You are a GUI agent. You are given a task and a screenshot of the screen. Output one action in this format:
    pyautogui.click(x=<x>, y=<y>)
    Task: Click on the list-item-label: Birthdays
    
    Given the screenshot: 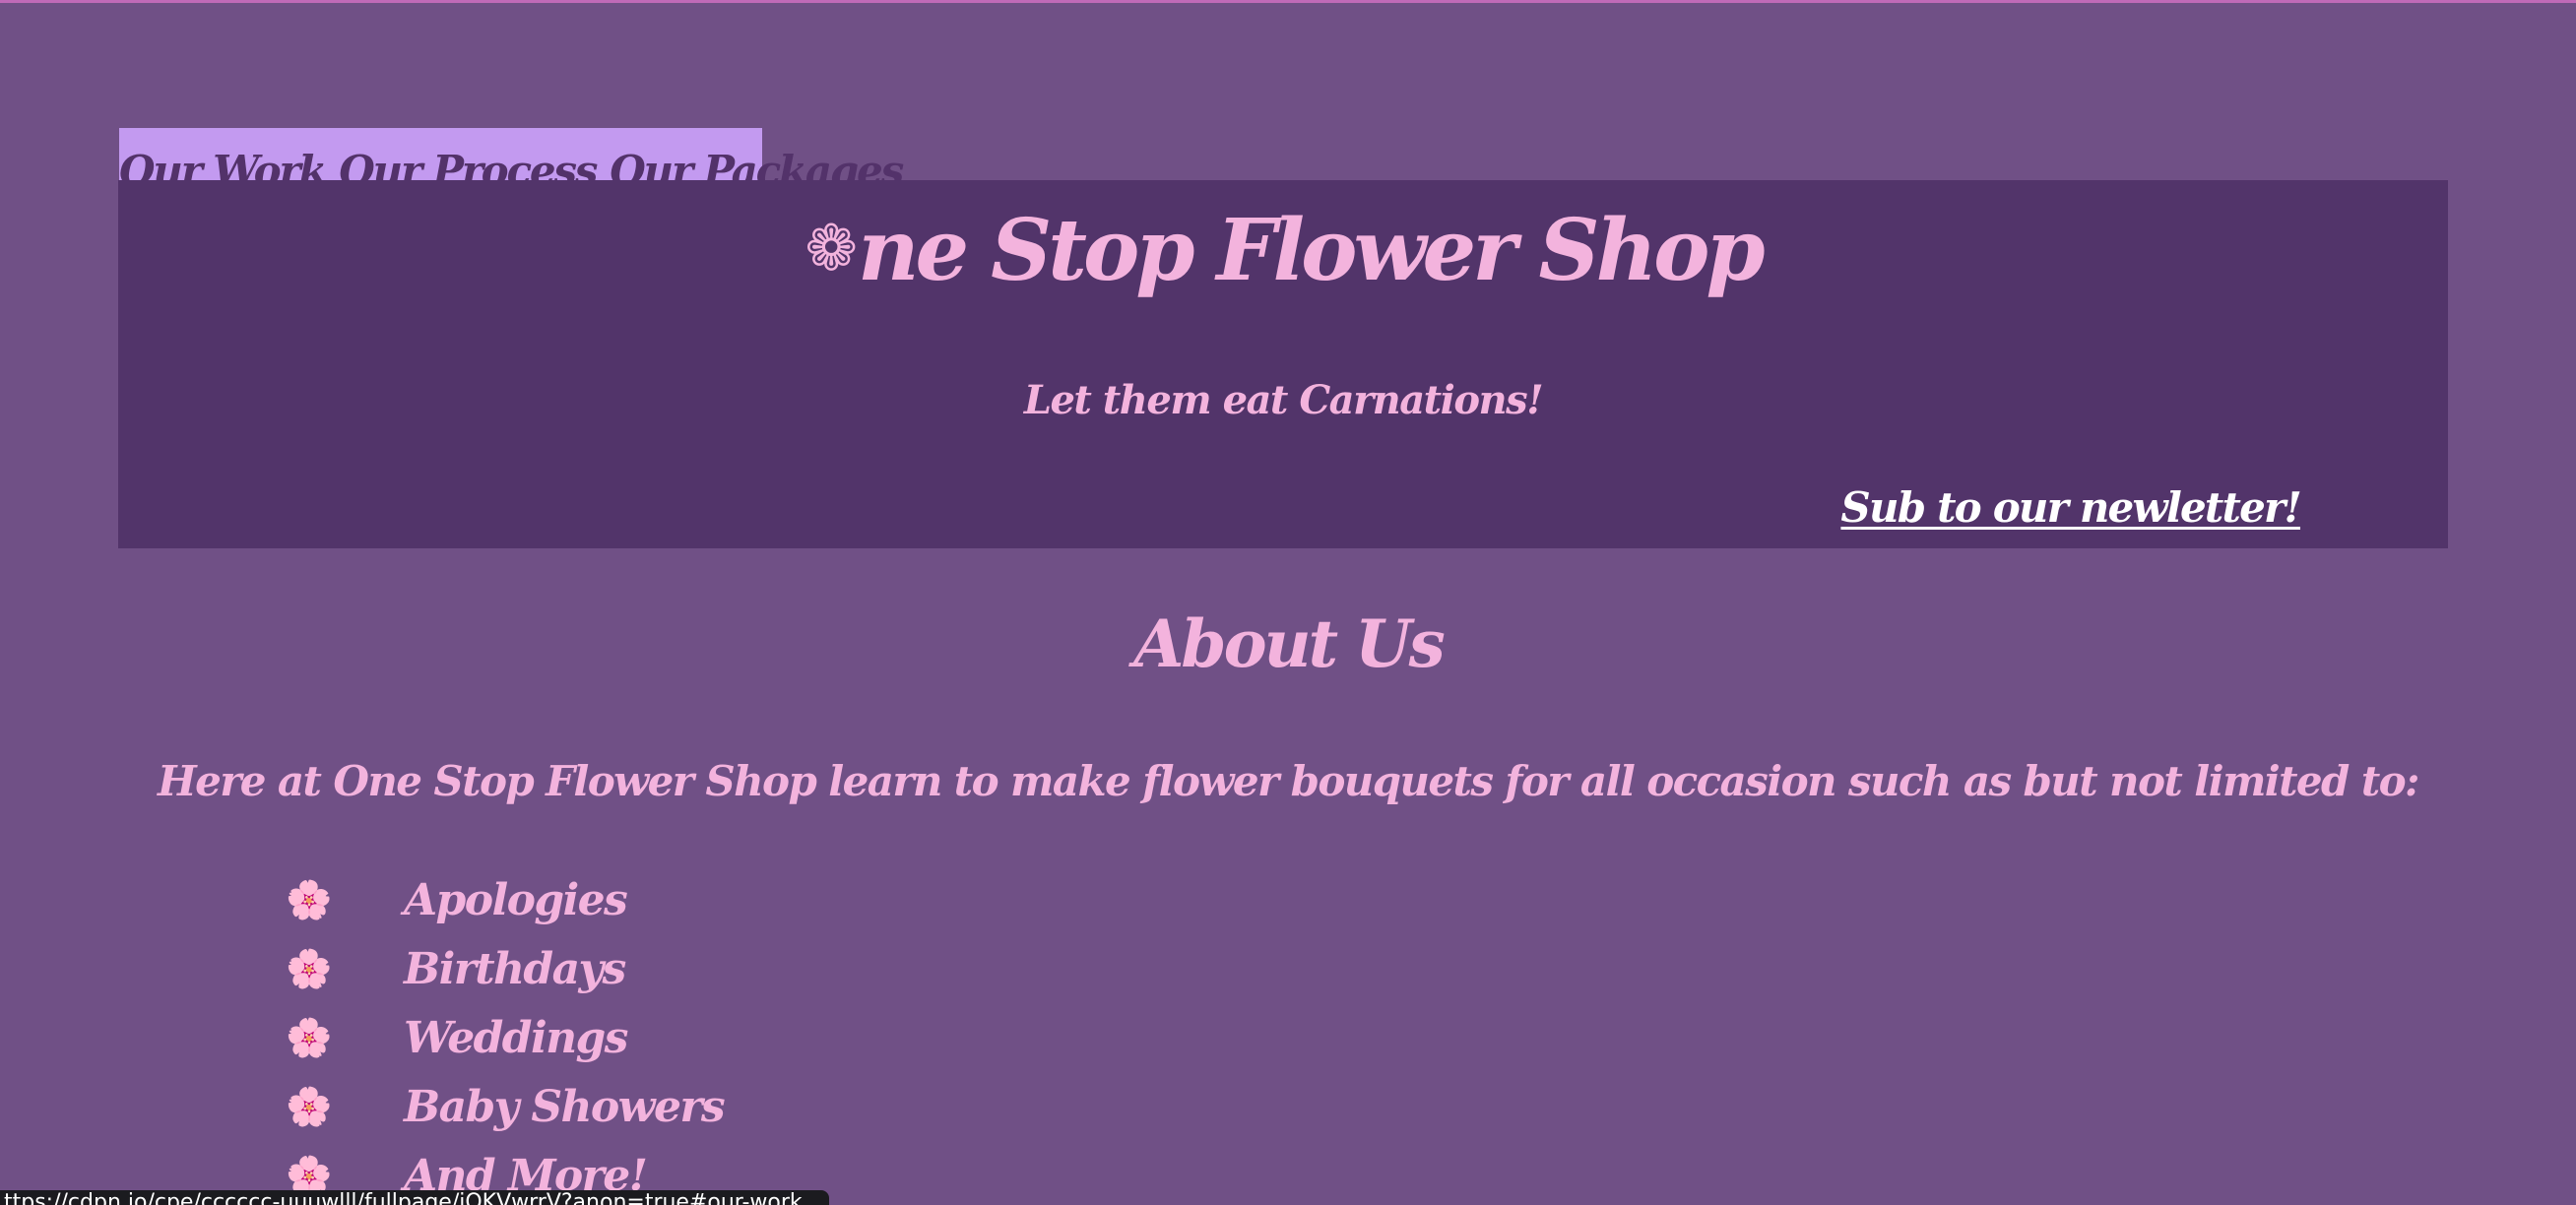 What is the action you would take?
    pyautogui.click(x=515, y=968)
    